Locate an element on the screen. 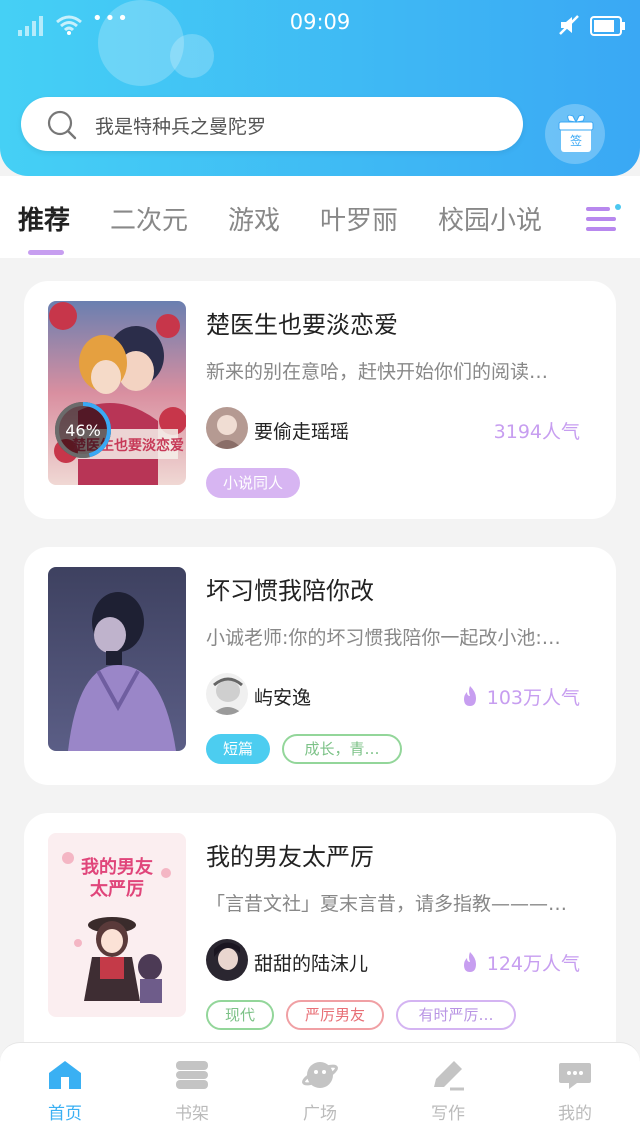 The height and width of the screenshot is (1139, 640). category-tabs: 推荐 二次元 游戏 叶罗丽 校园小说 is located at coordinates (320, 217).